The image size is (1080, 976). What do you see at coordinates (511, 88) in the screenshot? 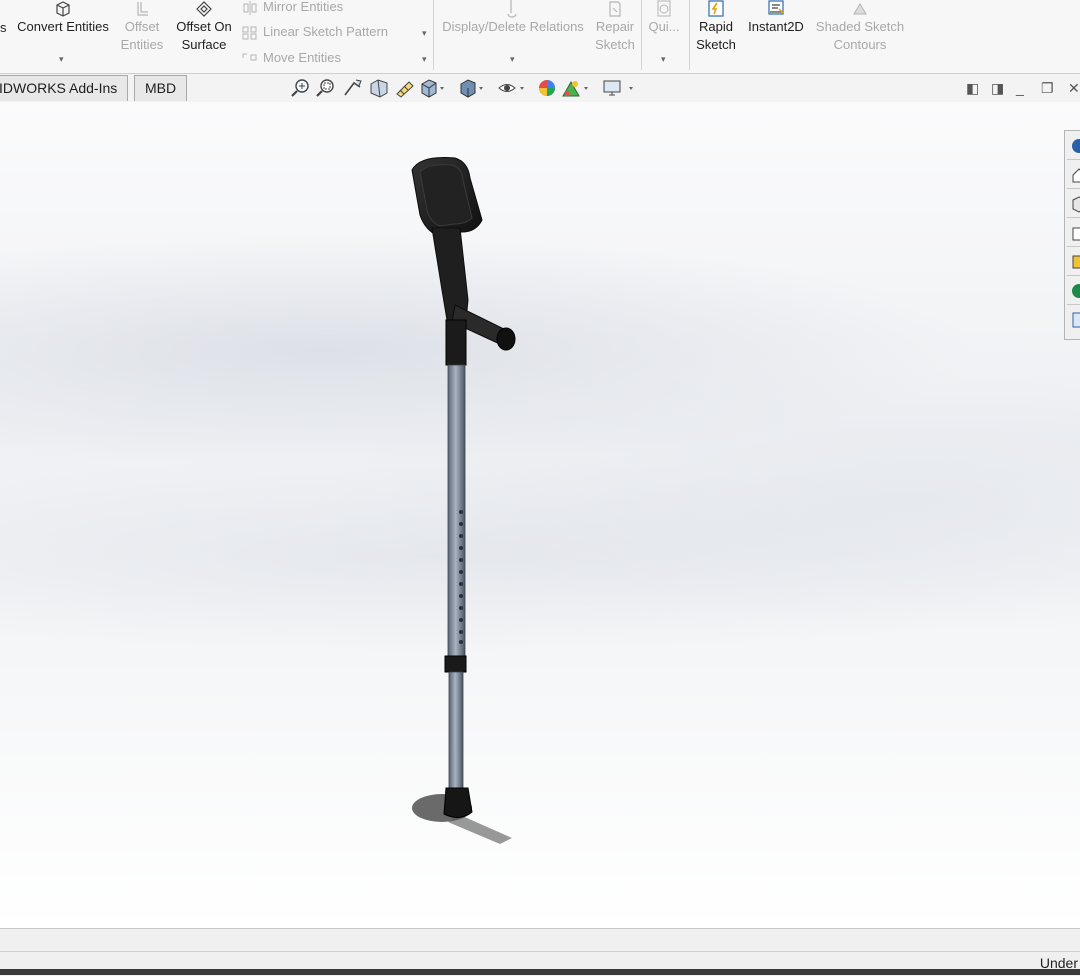
I see `hide-show-items-icon` at bounding box center [511, 88].